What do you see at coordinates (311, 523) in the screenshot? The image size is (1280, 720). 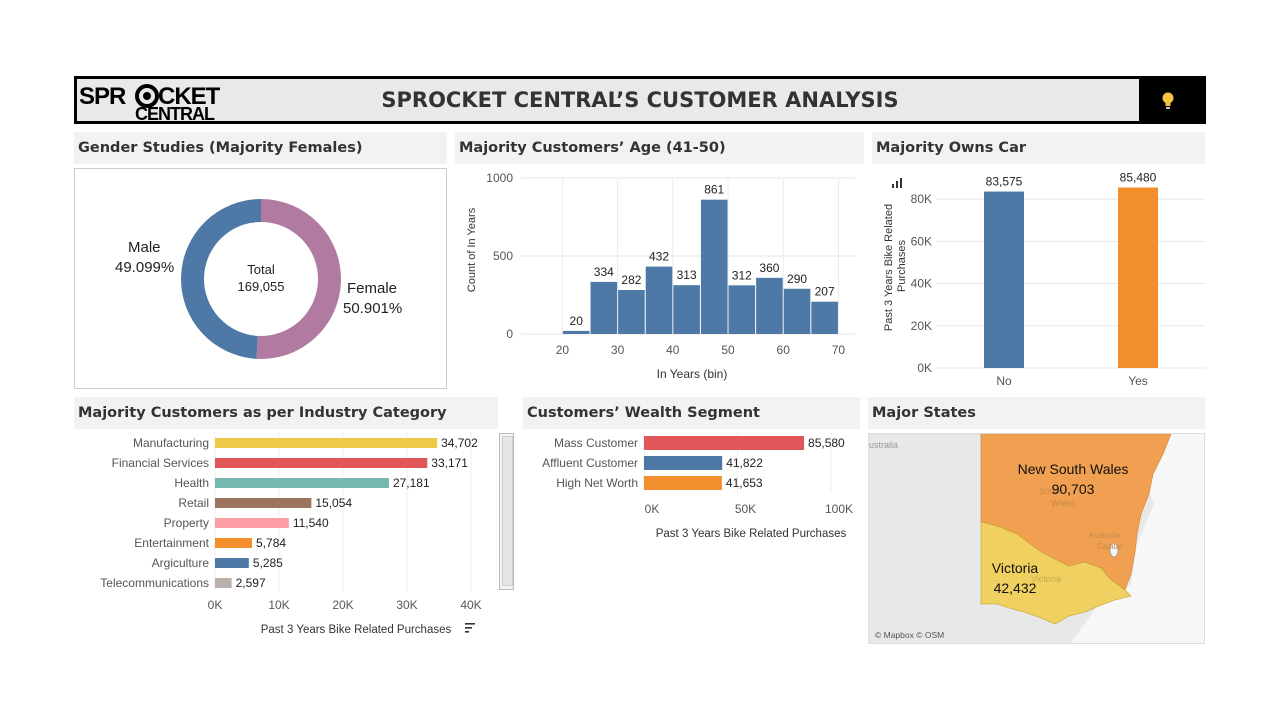 I see `industry-bar-label: 11,540` at bounding box center [311, 523].